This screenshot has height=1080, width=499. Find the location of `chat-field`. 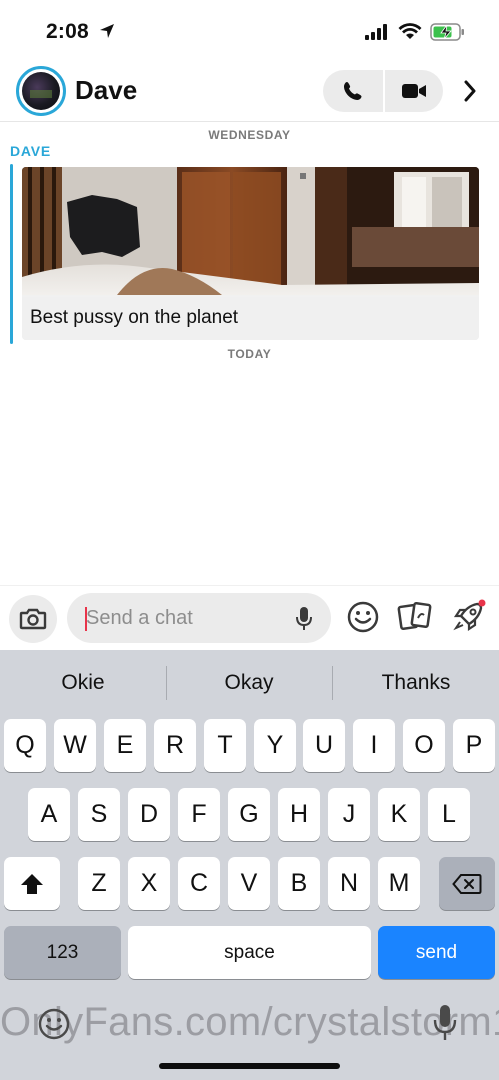

chat-field is located at coordinates (199, 618).